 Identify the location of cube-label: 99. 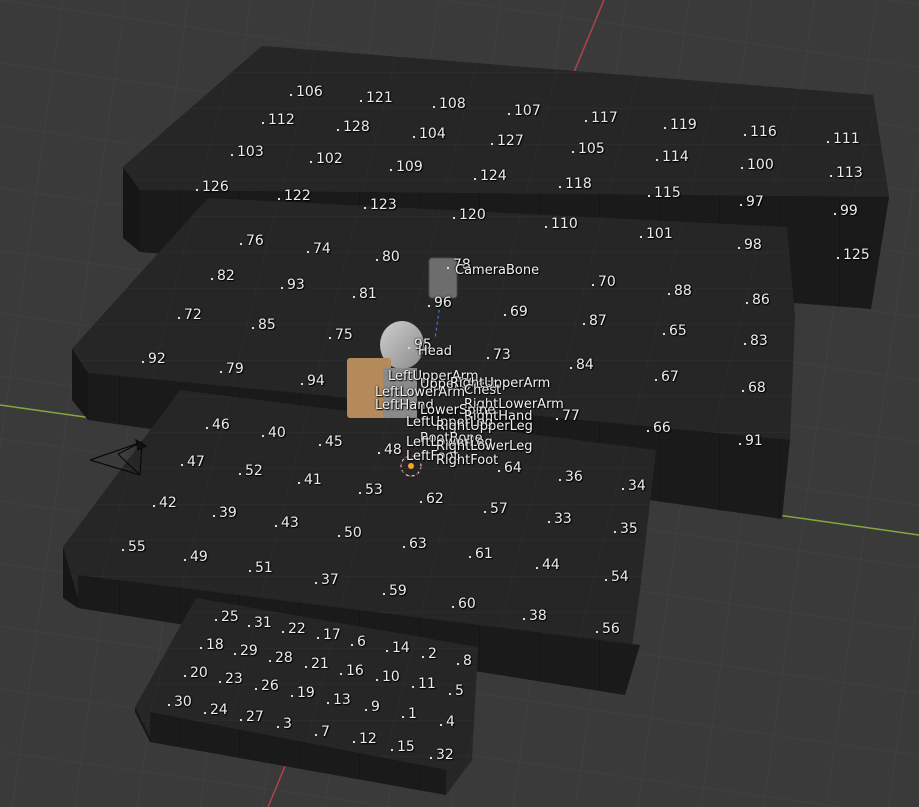
(846, 211).